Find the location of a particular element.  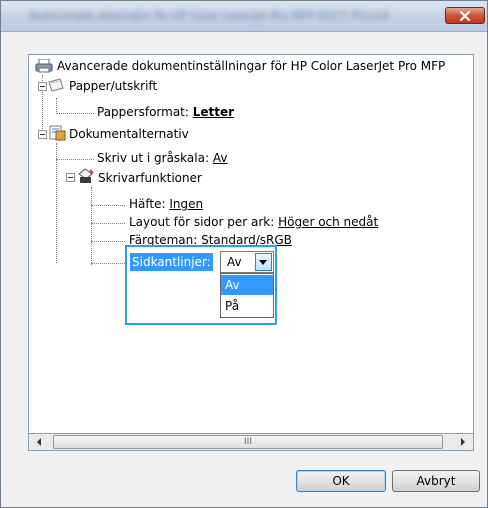

horizontal-scrollbar: III is located at coordinates (251, 442).